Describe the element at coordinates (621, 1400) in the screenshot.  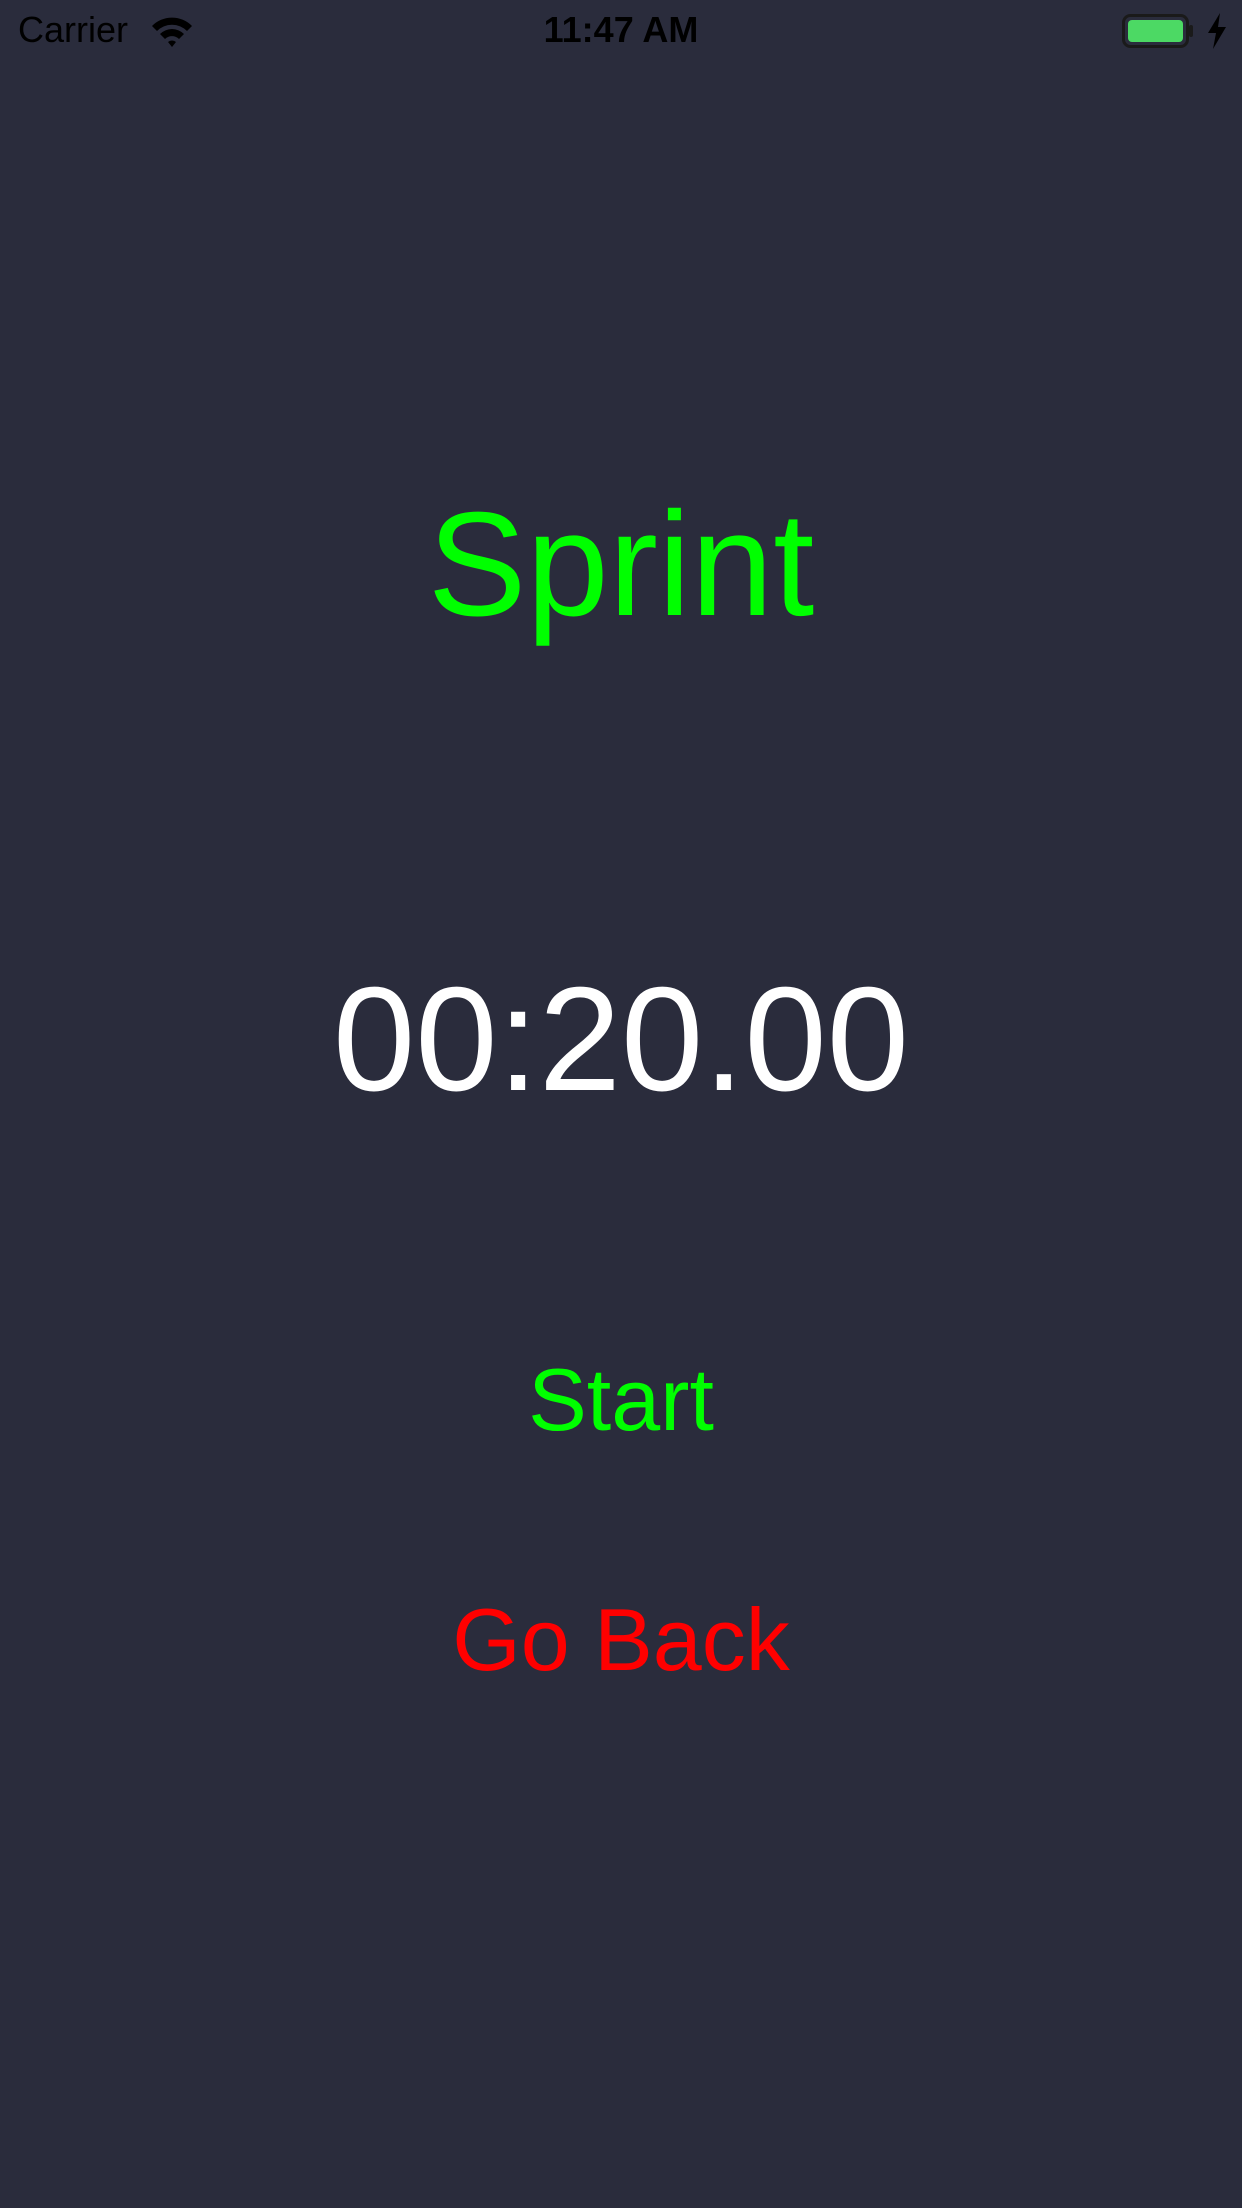
I see `start-button: Start` at that location.